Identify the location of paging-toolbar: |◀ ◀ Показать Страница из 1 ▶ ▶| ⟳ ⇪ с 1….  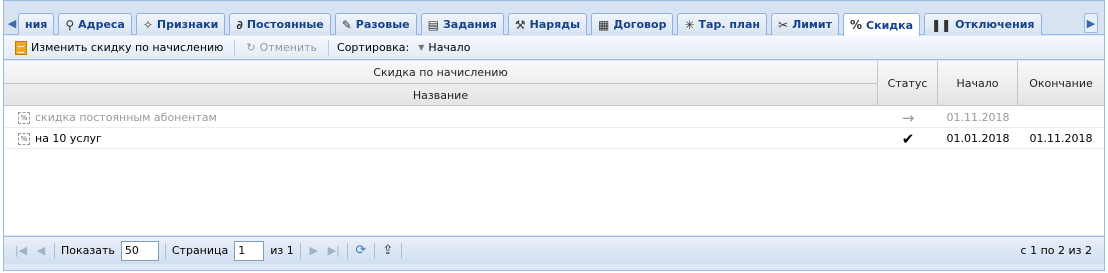
(554, 250).